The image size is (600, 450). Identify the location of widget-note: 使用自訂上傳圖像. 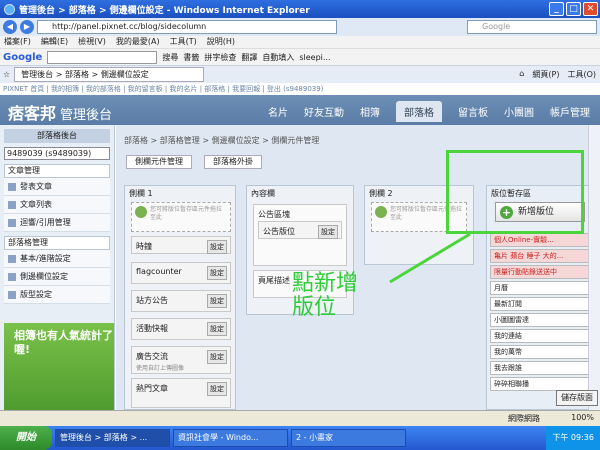
(160, 368).